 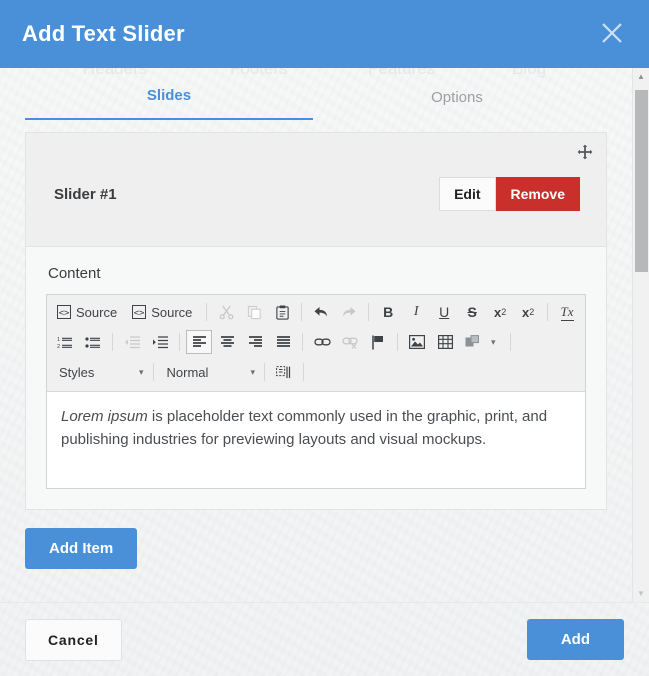 I want to click on bold-glyph: B, so click(x=388, y=312).